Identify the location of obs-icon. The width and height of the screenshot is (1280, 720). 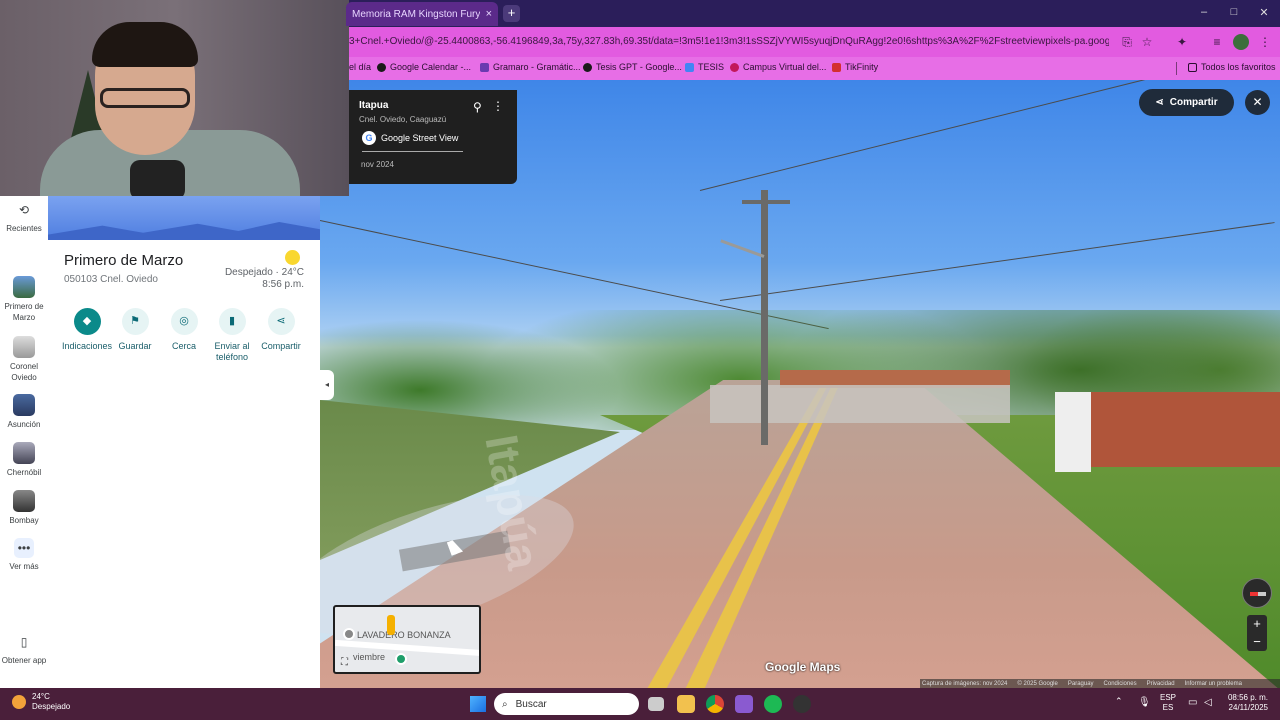
(802, 704).